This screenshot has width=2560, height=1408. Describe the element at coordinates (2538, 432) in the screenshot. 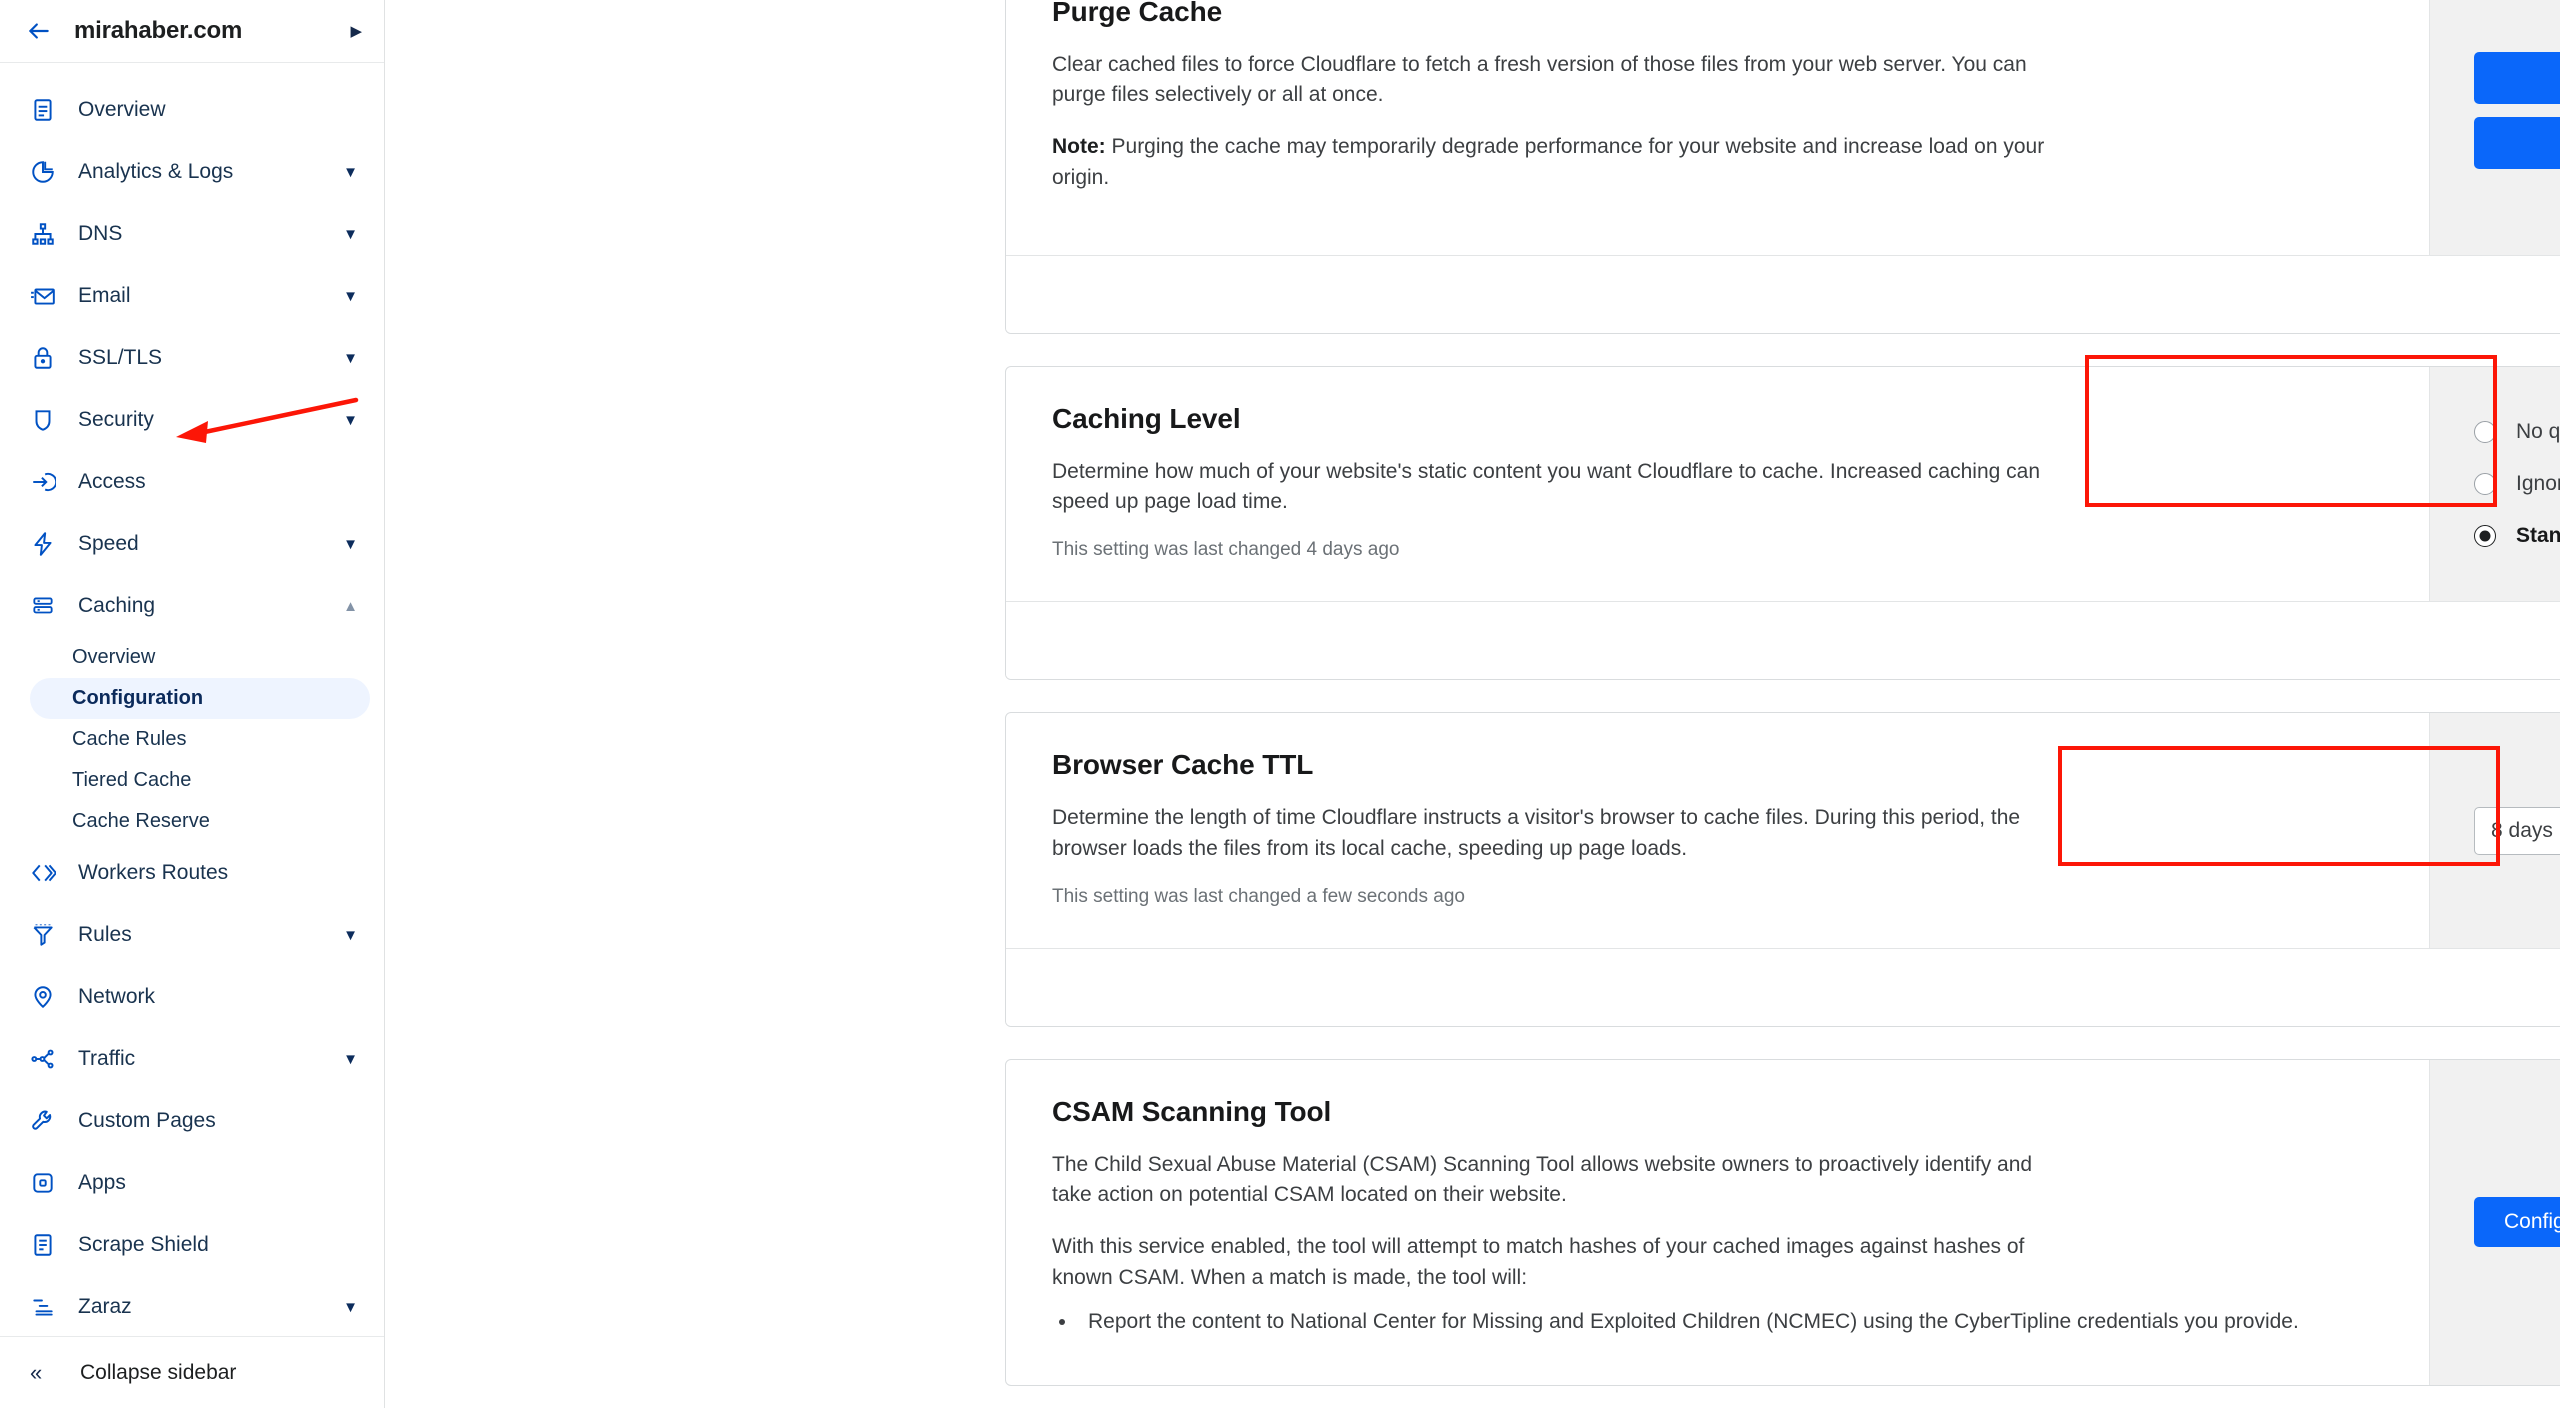

I see `radio-label: No query string` at that location.